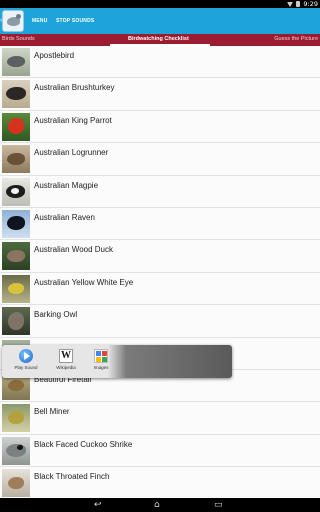 The width and height of the screenshot is (320, 512). Describe the element at coordinates (73, 120) in the screenshot. I see `bird-name: Australian King Parrot` at that location.